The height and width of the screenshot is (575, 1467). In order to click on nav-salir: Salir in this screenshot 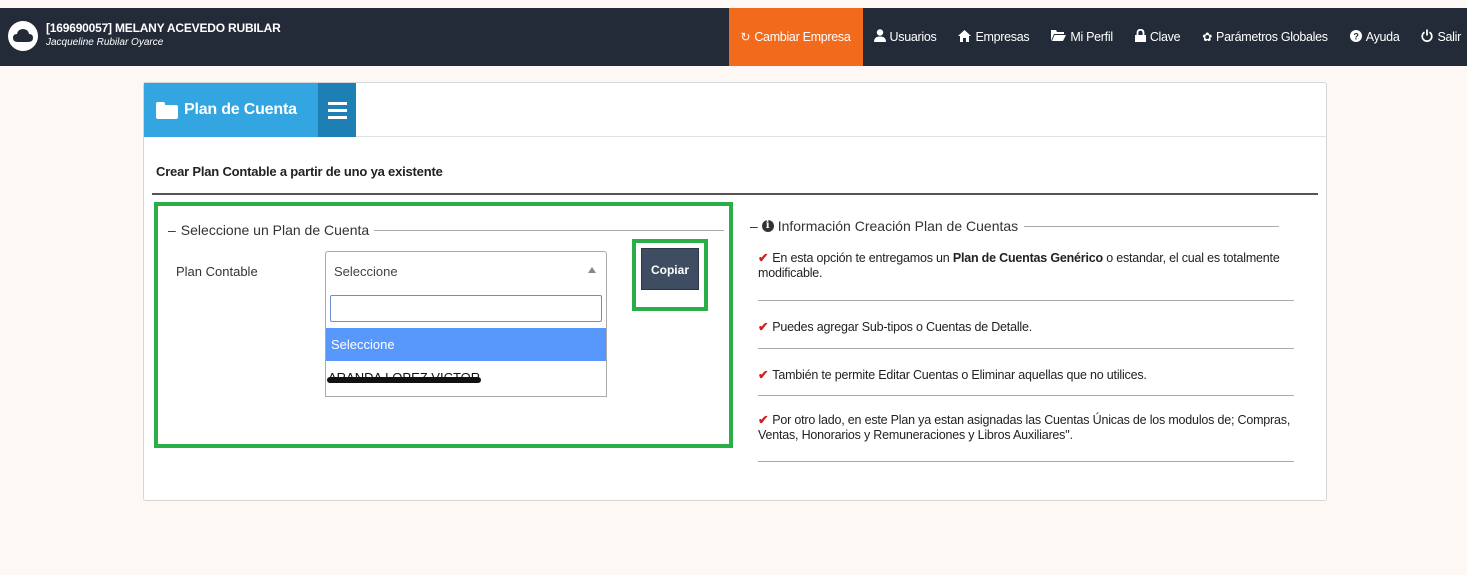, I will do `click(1438, 37)`.